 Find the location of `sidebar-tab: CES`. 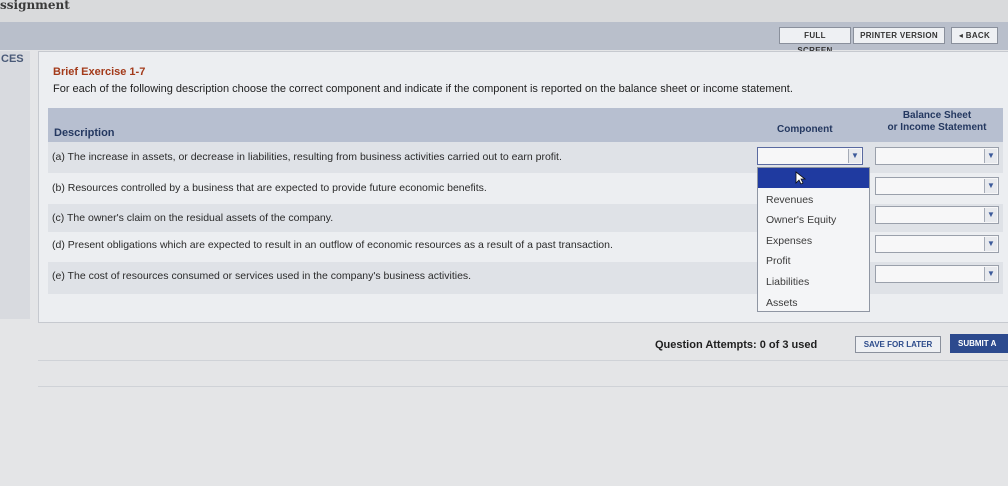

sidebar-tab: CES is located at coordinates (15, 185).